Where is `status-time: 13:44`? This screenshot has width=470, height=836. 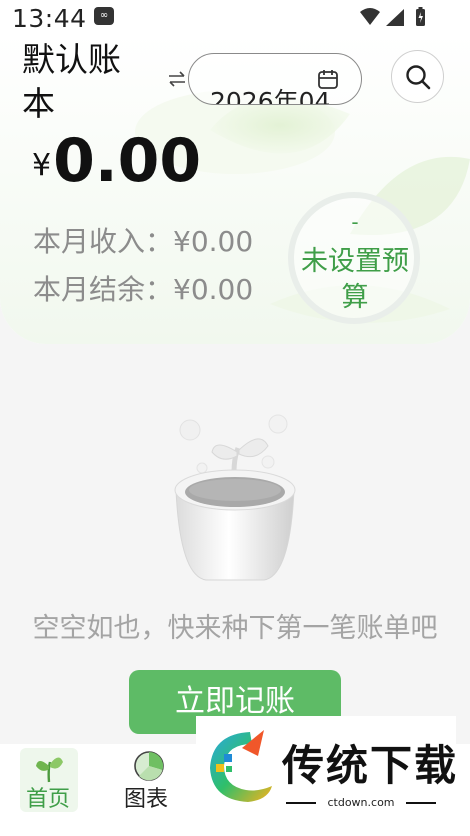
status-time: 13:44 is located at coordinates (49, 18).